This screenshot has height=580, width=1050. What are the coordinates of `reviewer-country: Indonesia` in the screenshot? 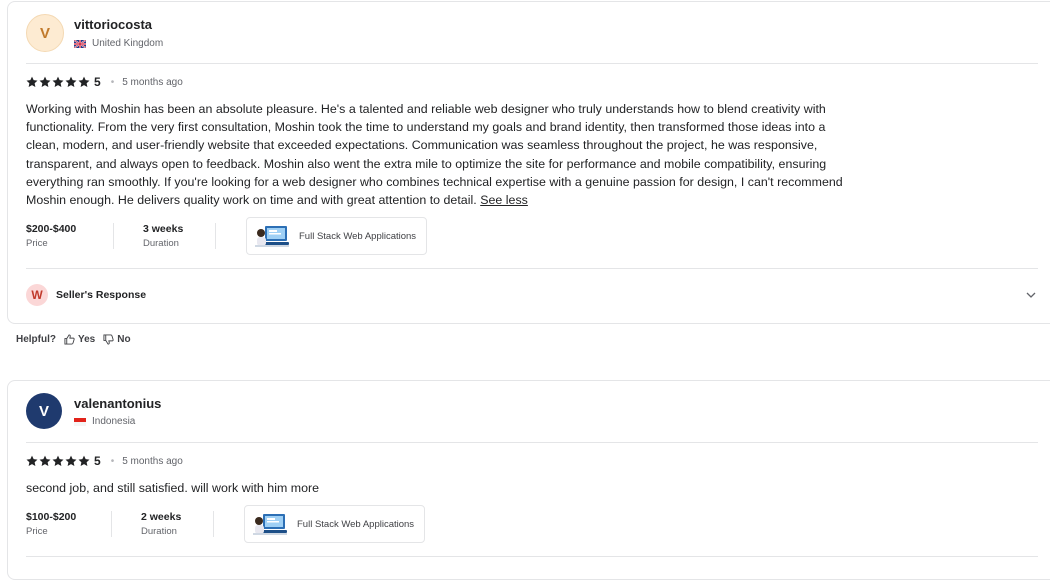 It's located at (104, 421).